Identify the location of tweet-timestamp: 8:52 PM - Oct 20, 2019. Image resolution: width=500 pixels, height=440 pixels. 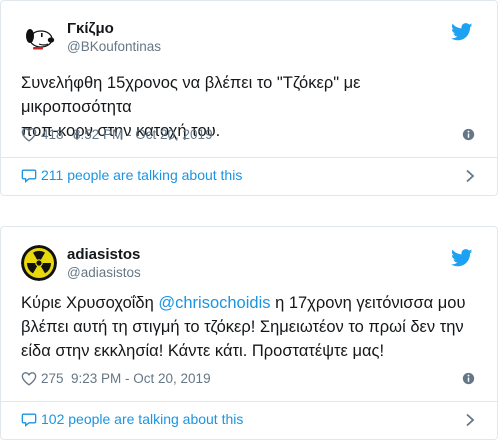
(143, 134).